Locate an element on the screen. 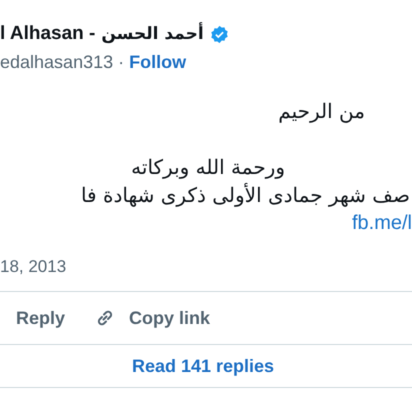 The height and width of the screenshot is (412, 412). tweet-text: من الرحيم is located at coordinates (321, 111).